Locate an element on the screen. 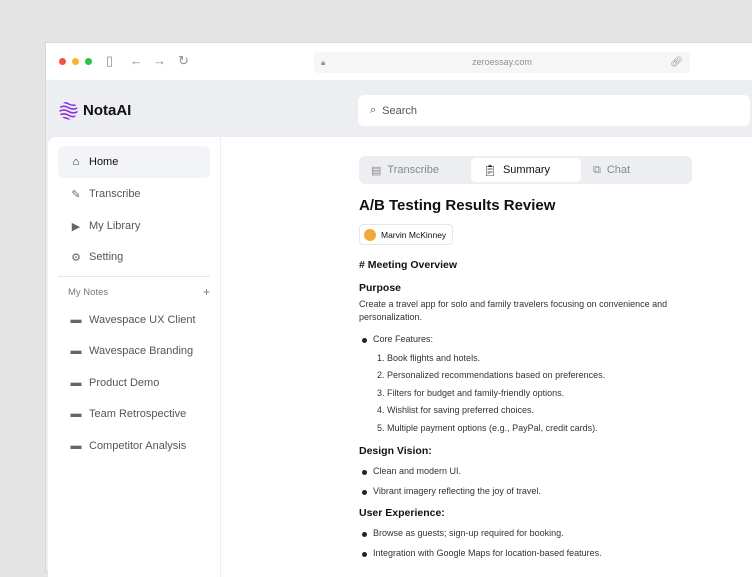 This screenshot has width=752, height=577. minimize-window-button is located at coordinates (75, 61).